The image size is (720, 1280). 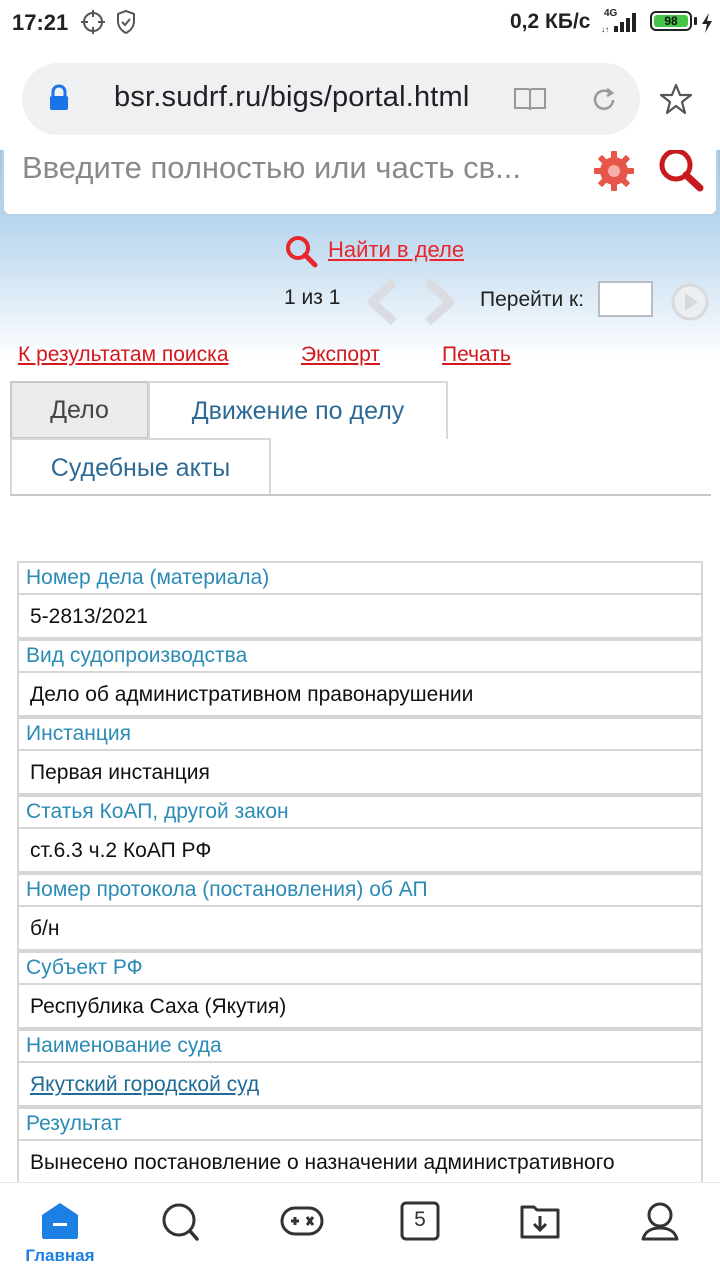 I want to click on gamepad-icon, so click(x=302, y=1221).